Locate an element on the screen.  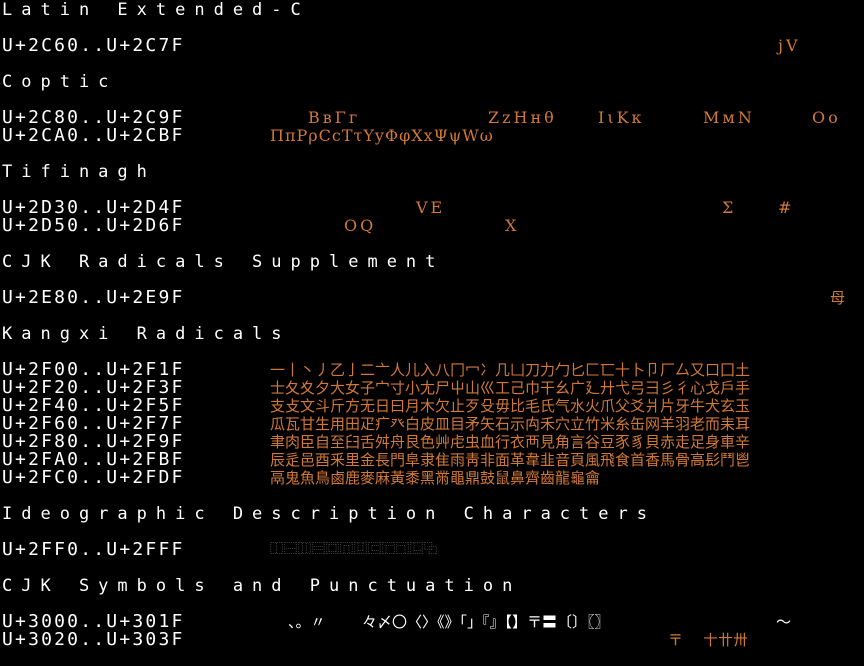
glyph-row: 々〆〇〈〉《》「」『』【】〒〓〔〕〖〗 is located at coordinates (486, 622).